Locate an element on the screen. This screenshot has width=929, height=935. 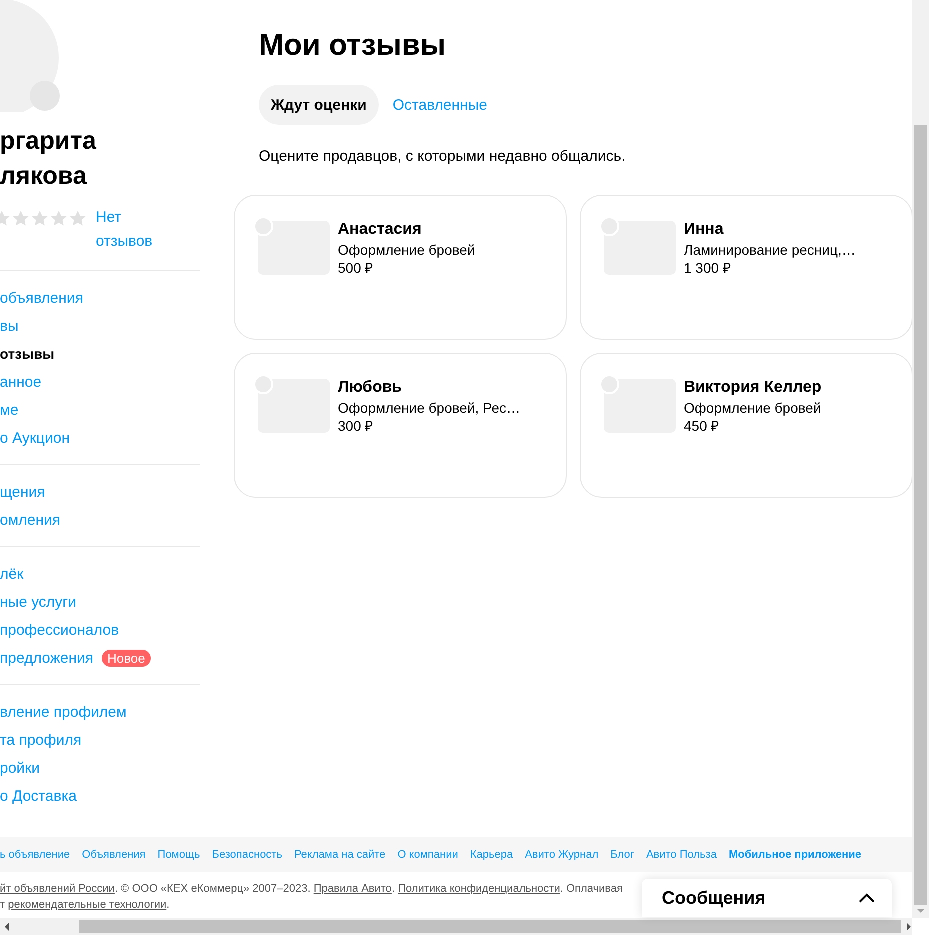
legal-link: рекомендательные технологии is located at coordinates (87, 905).